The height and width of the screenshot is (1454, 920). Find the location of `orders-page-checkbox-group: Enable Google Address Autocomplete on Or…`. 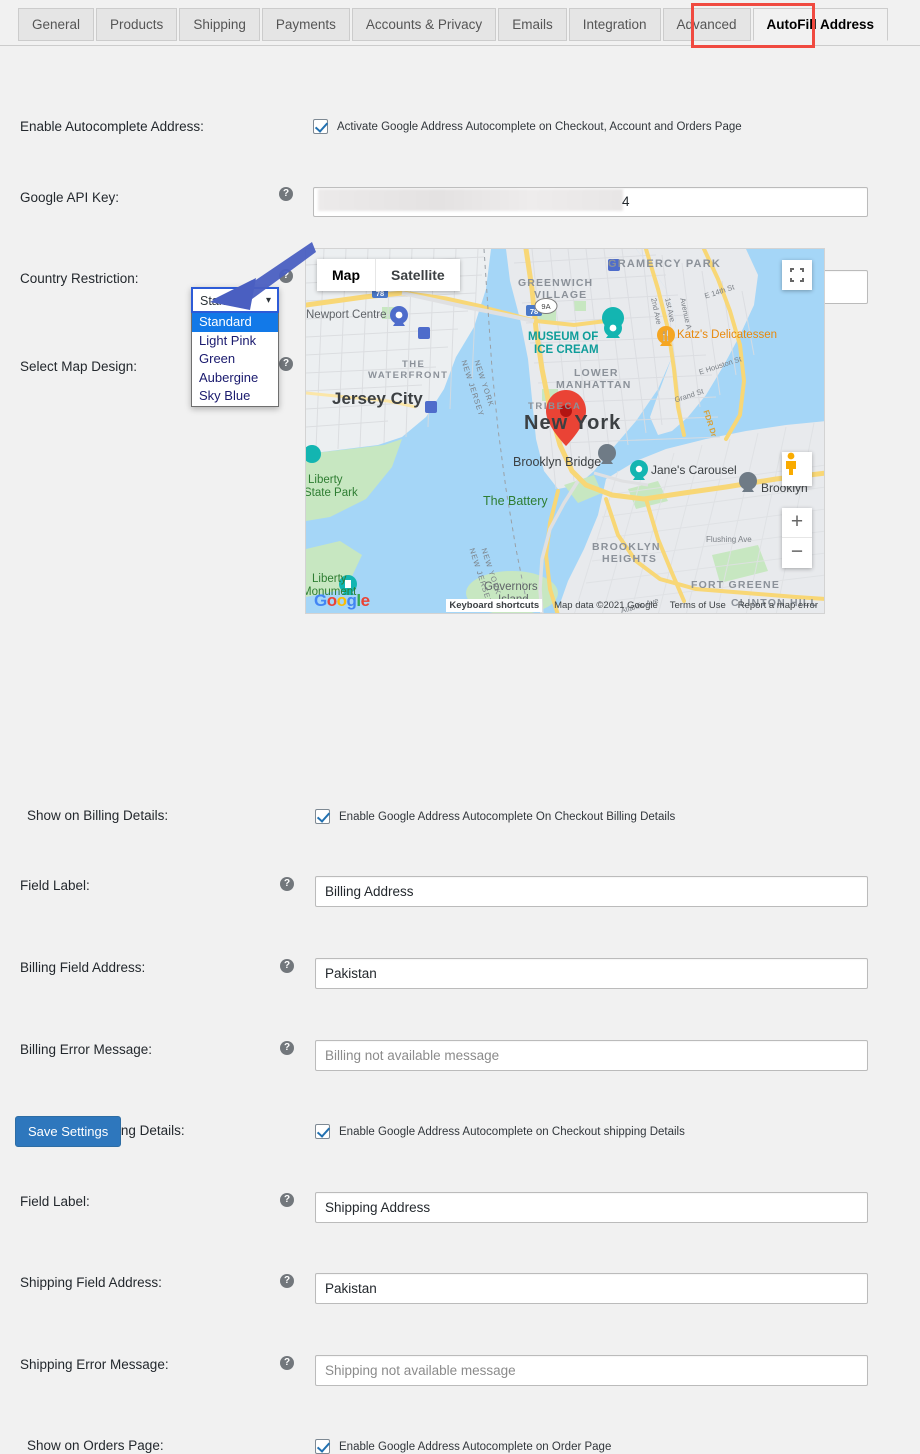

orders-page-checkbox-group: Enable Google Address Autocomplete on Or… is located at coordinates (463, 1446).